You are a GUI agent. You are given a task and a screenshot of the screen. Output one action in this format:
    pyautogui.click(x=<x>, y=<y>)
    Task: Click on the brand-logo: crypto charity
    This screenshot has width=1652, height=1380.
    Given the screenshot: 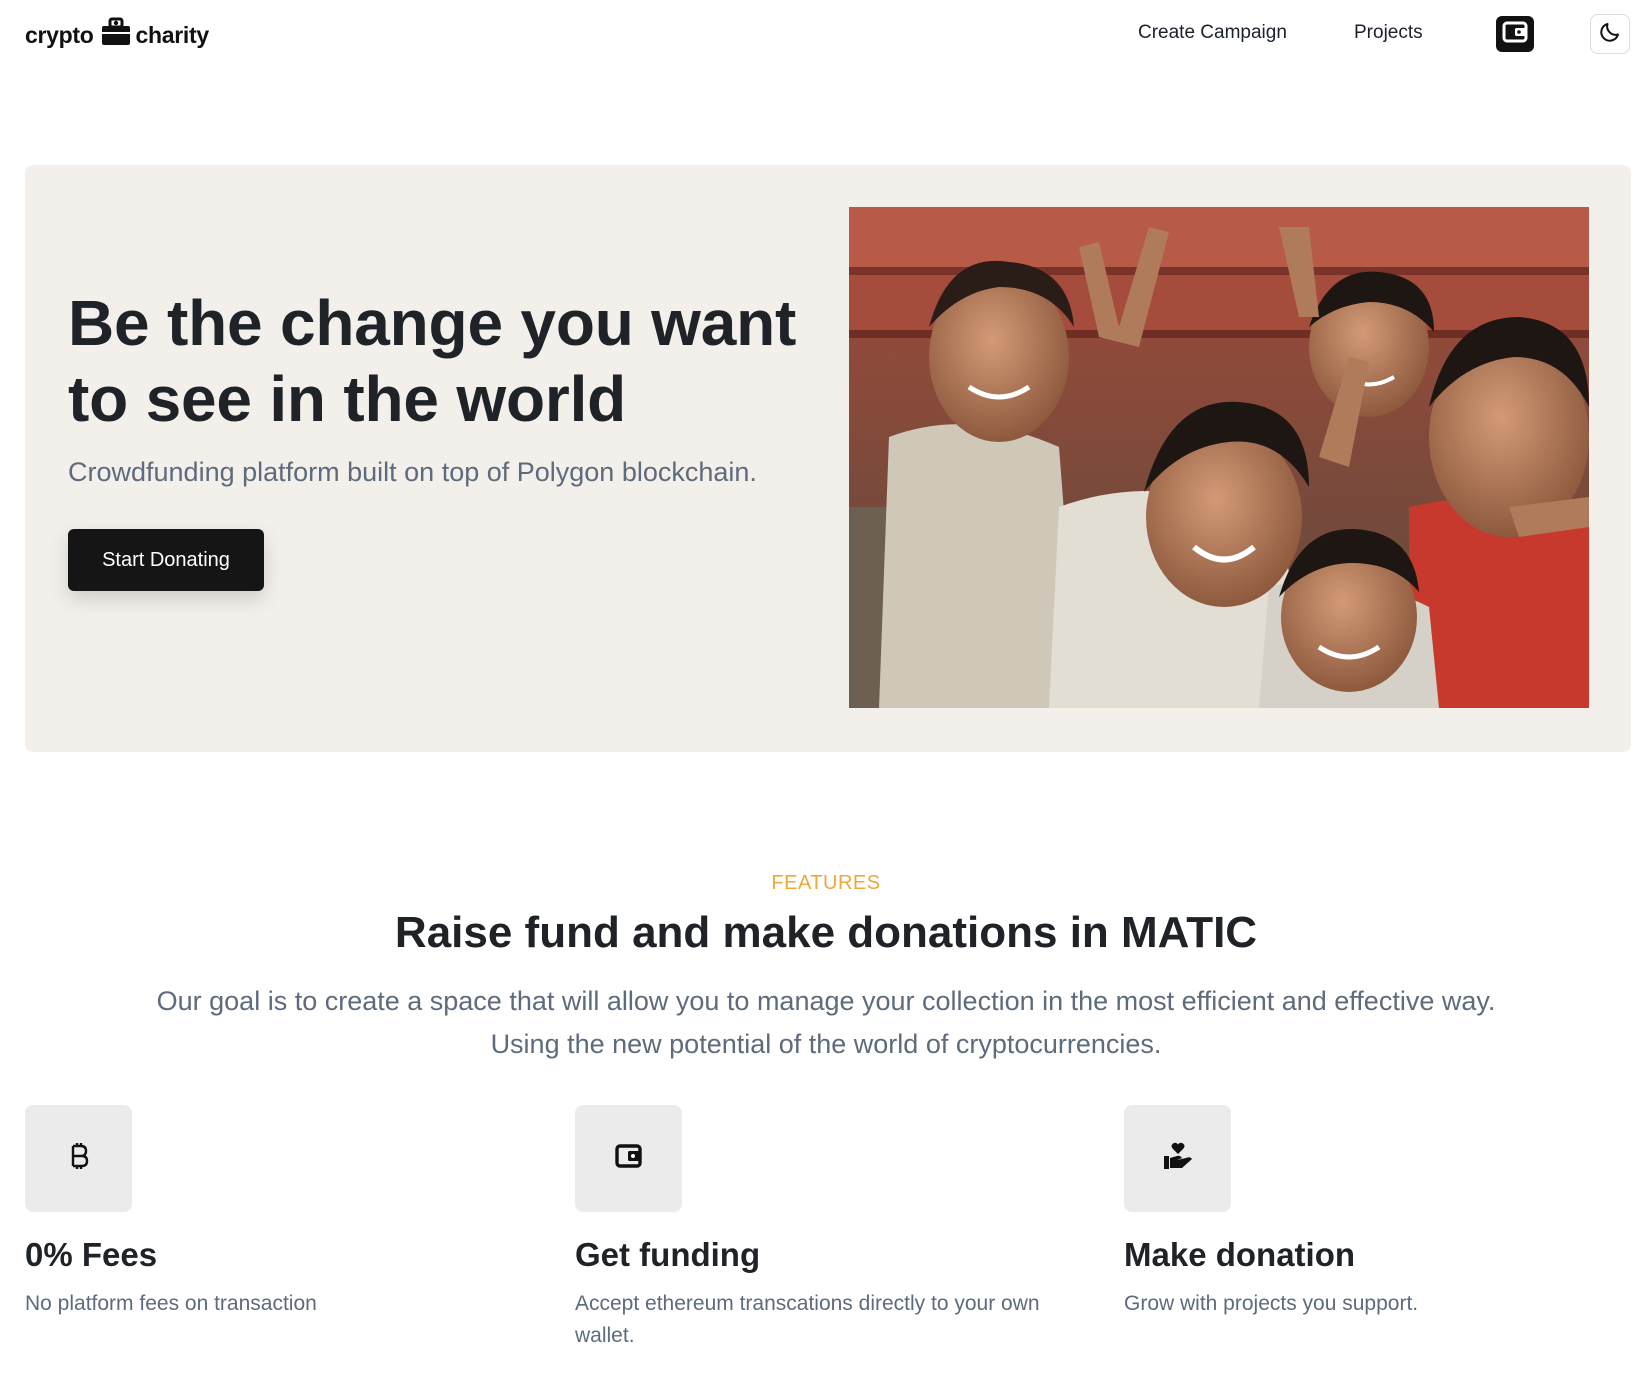 What is the action you would take?
    pyautogui.click(x=117, y=35)
    